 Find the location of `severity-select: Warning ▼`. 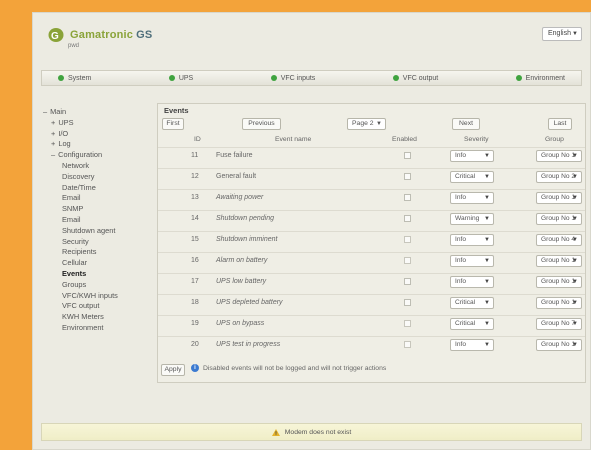

severity-select: Warning ▼ is located at coordinates (472, 219).